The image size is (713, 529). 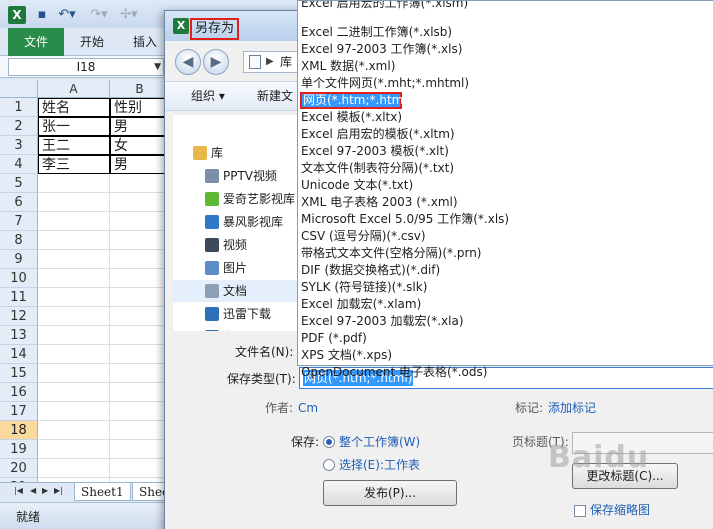 What do you see at coordinates (505, 151) in the screenshot?
I see `filetype-option: Excel 97-2003 模板(*.xlt)` at bounding box center [505, 151].